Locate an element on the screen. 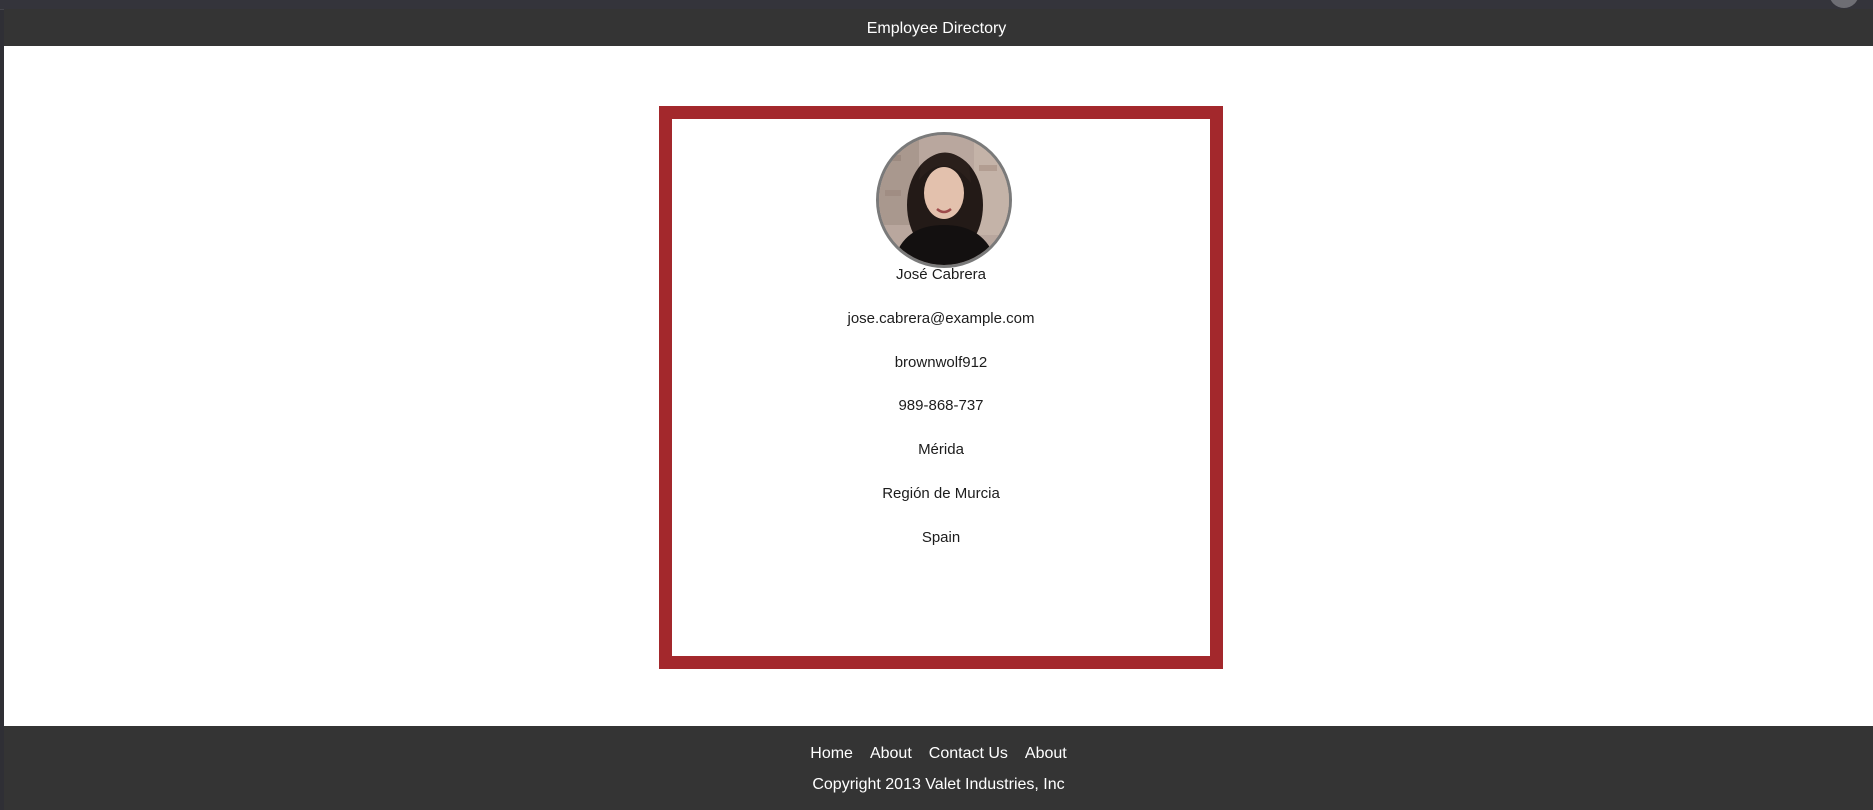  page-title: Employee Directory is located at coordinates (936, 28).